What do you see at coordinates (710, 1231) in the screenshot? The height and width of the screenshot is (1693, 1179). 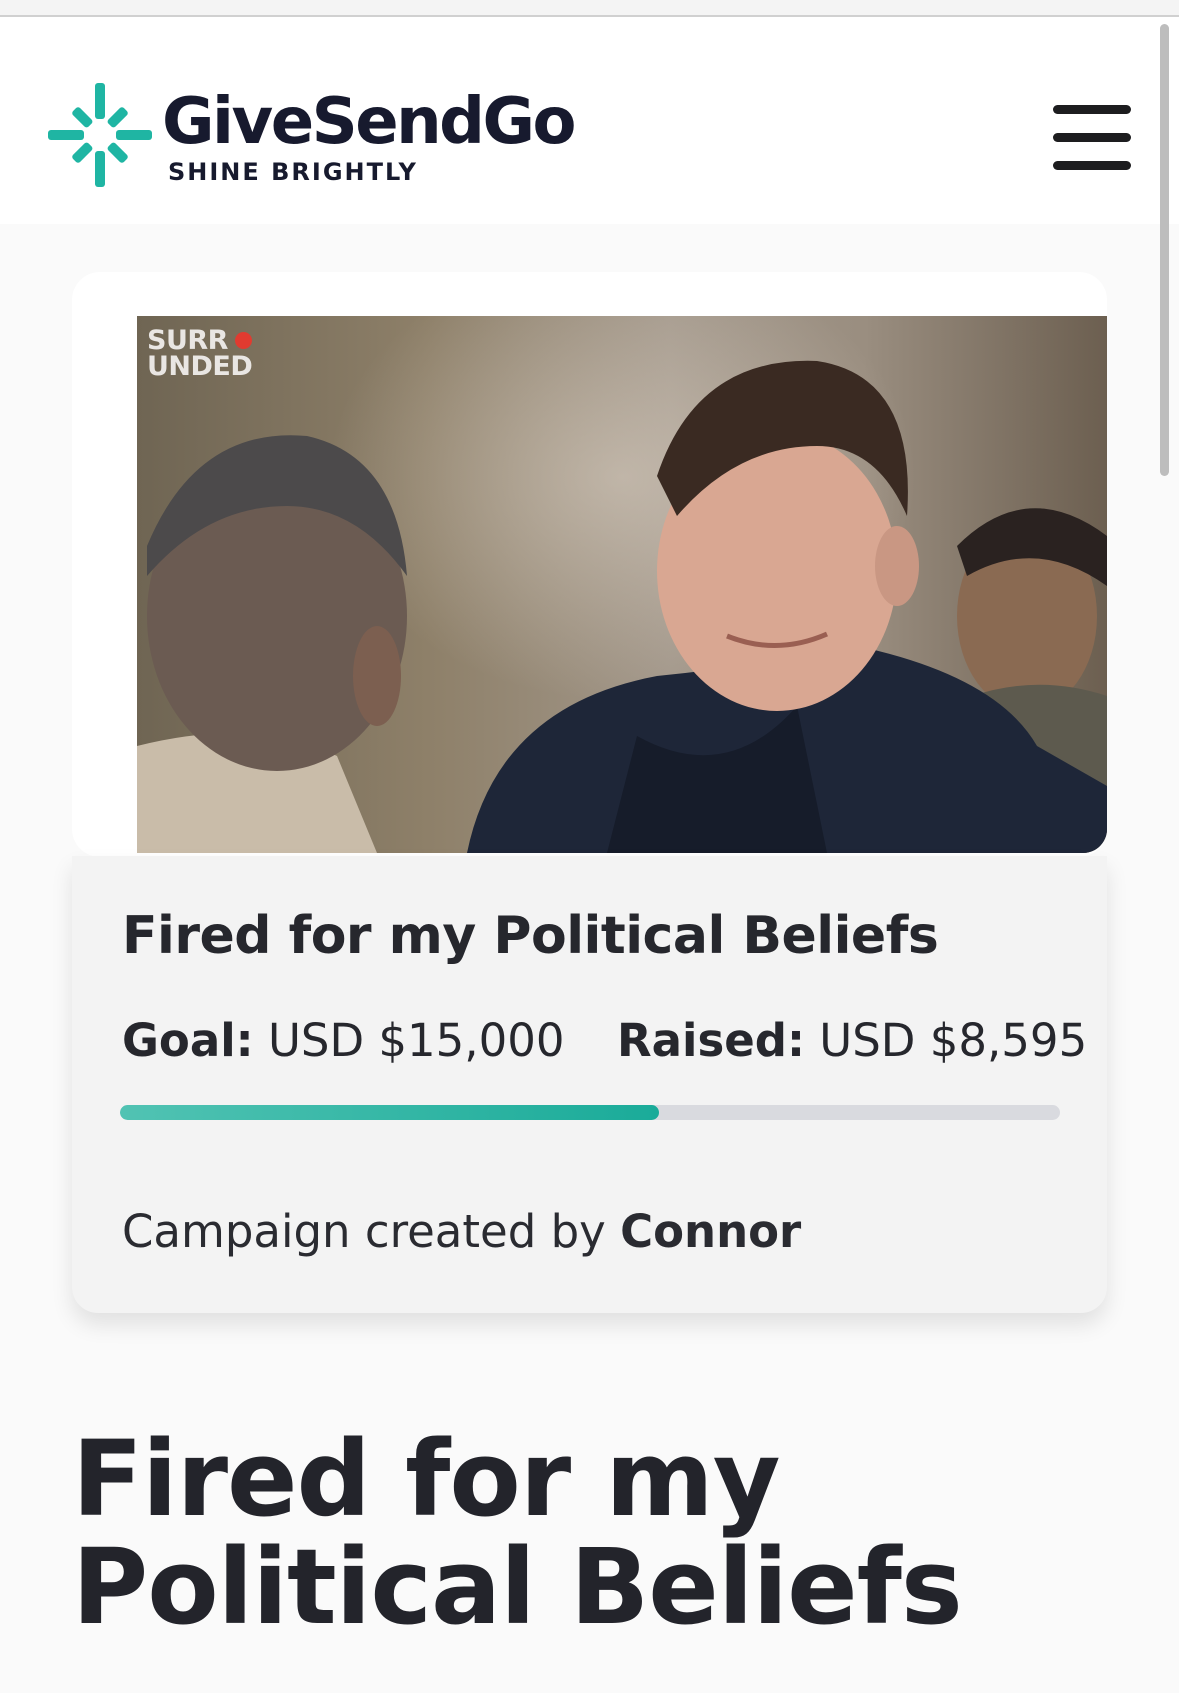 I see `creator-name-link: Connor` at bounding box center [710, 1231].